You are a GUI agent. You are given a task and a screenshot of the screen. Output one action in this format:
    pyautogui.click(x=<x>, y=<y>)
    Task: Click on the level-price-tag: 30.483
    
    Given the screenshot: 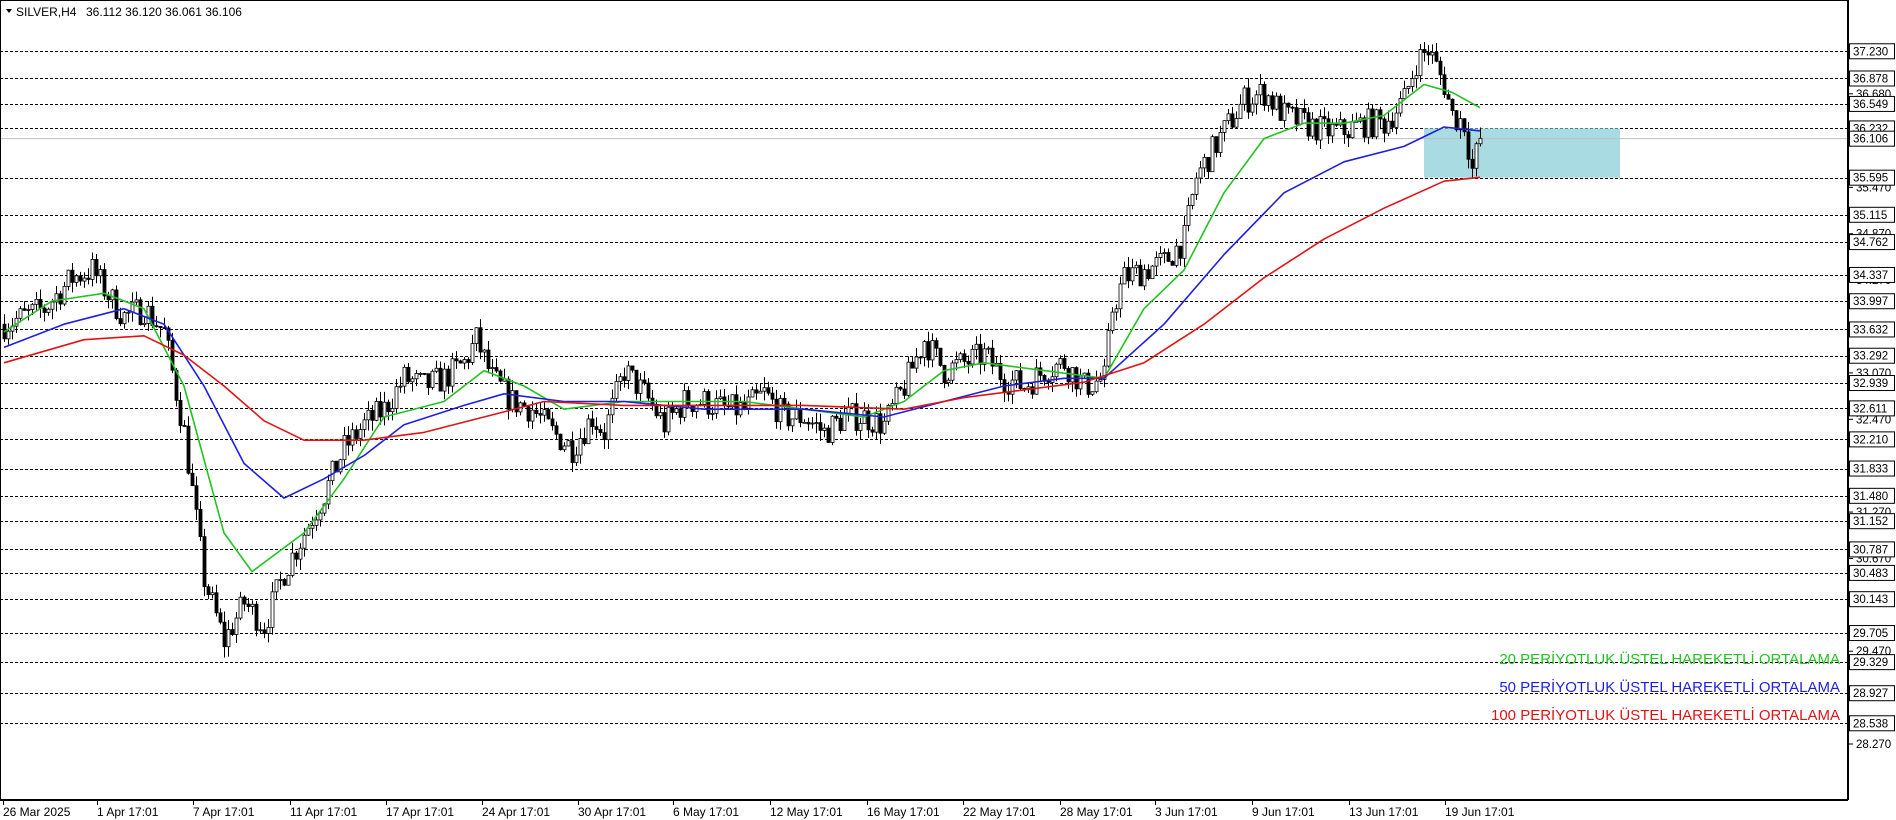 What is the action you would take?
    pyautogui.click(x=1872, y=572)
    